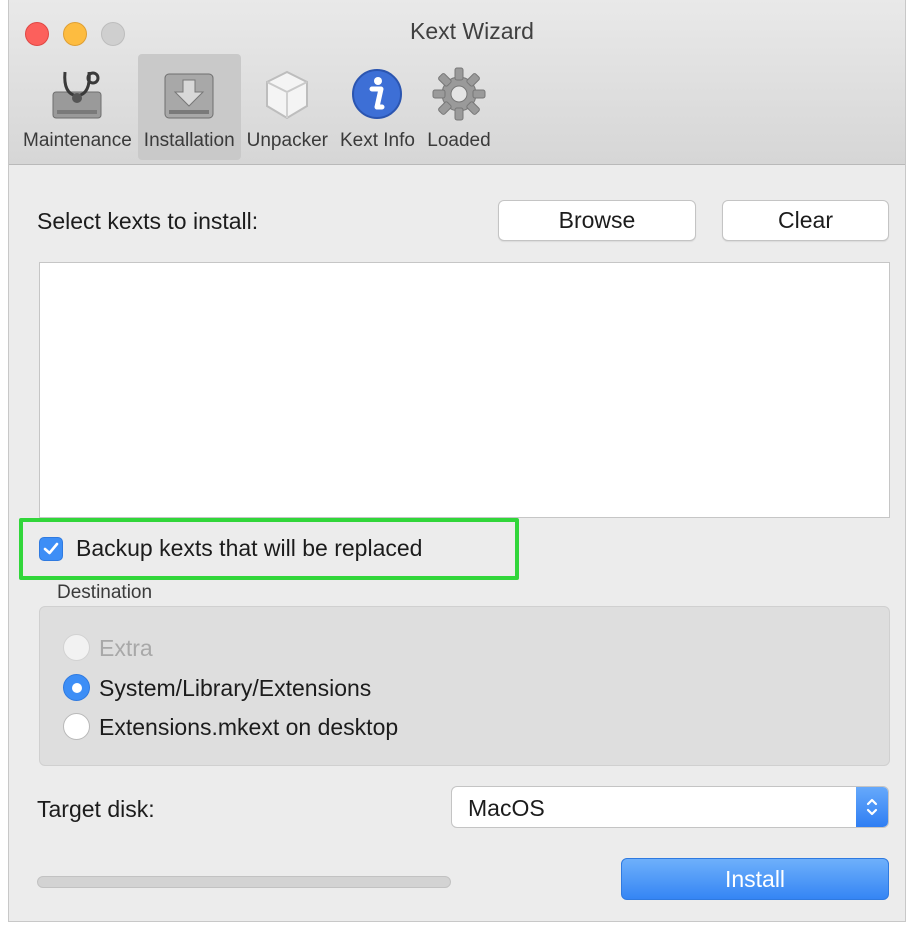 This screenshot has height=930, width=914. Describe the element at coordinates (506, 808) in the screenshot. I see `target-disk-value: MacOS` at that location.